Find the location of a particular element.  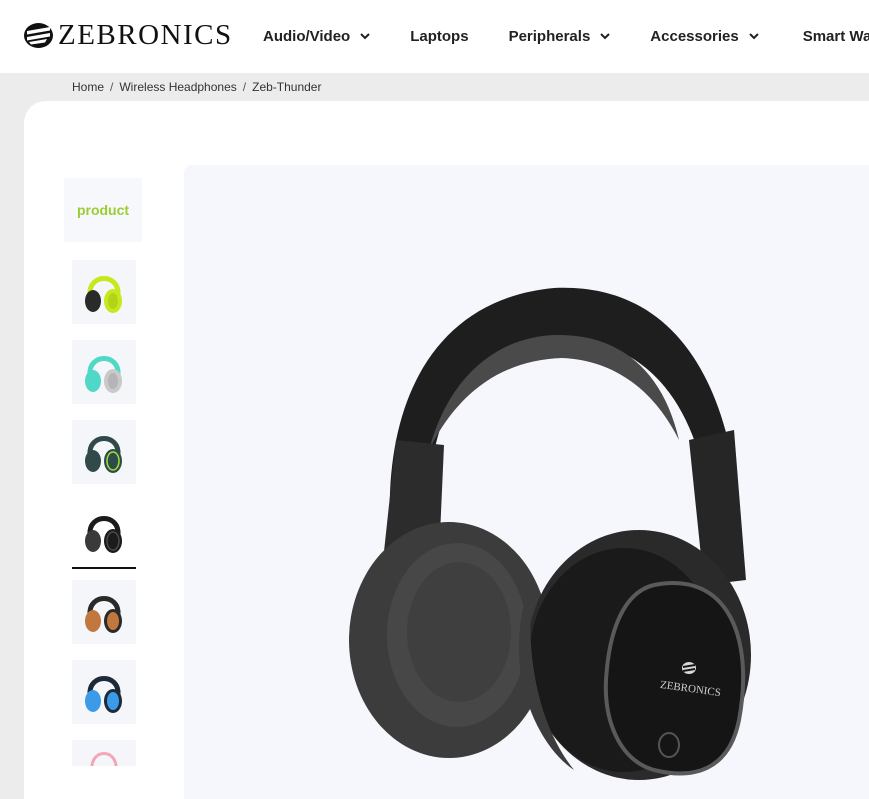

thumbnail-brown is located at coordinates (104, 612).